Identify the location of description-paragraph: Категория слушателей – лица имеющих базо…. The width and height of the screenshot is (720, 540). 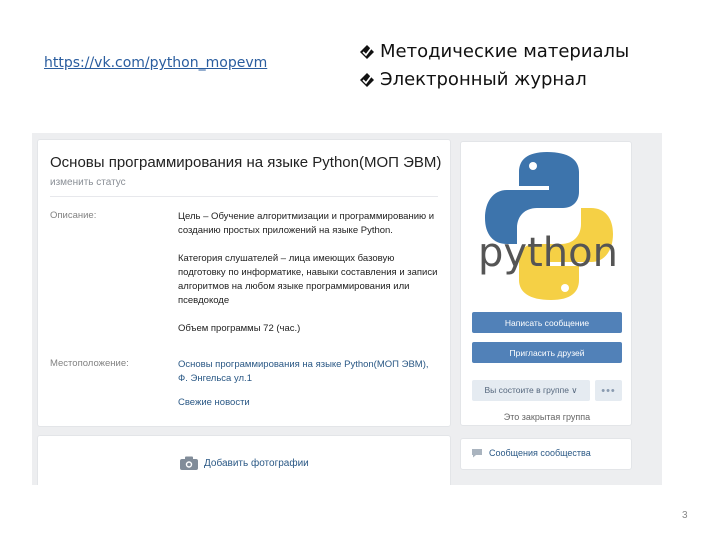
(308, 279).